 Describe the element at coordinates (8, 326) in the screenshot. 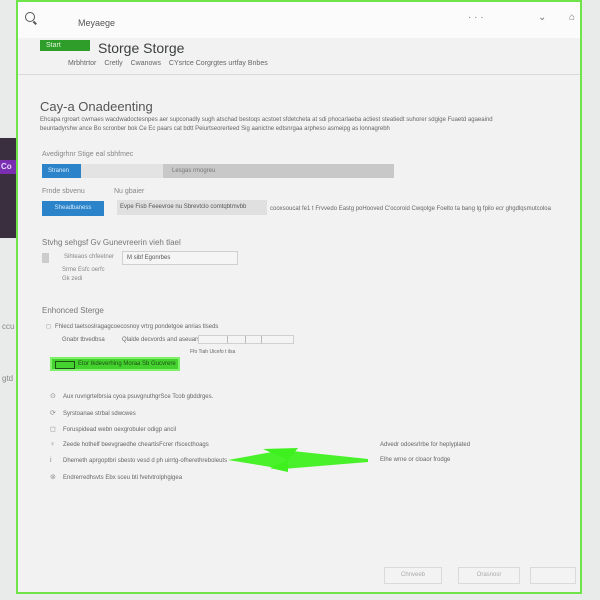

I see `background-side-text-1: ccu` at that location.